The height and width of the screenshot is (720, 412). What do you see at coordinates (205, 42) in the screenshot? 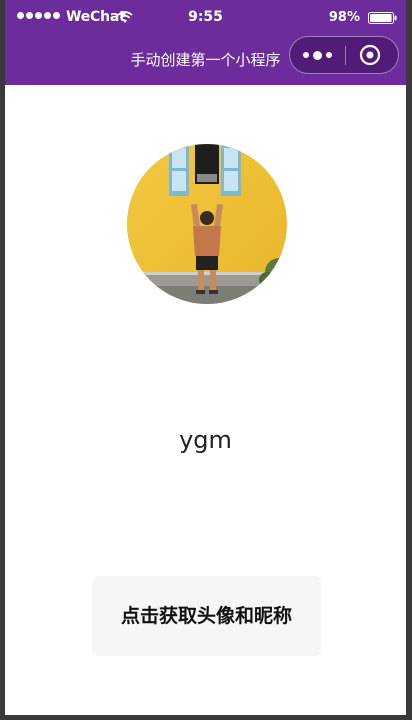
I see `navigation-bar: WeChat 9:55 98% 手动创建第一个小程序` at bounding box center [205, 42].